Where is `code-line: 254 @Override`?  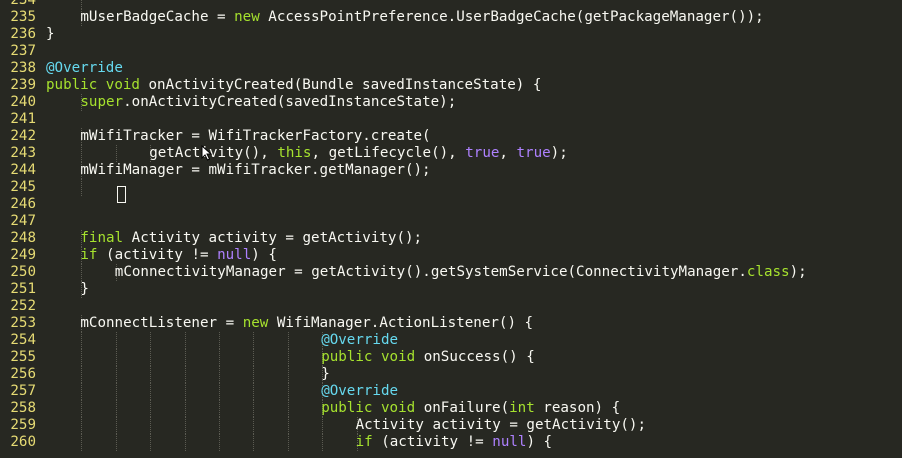 code-line: 254 @Override is located at coordinates (451, 340).